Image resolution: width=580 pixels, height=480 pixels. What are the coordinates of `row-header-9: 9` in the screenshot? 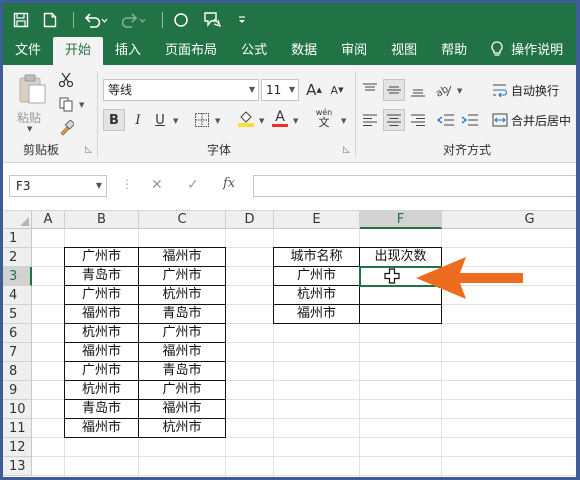 It's located at (17, 390).